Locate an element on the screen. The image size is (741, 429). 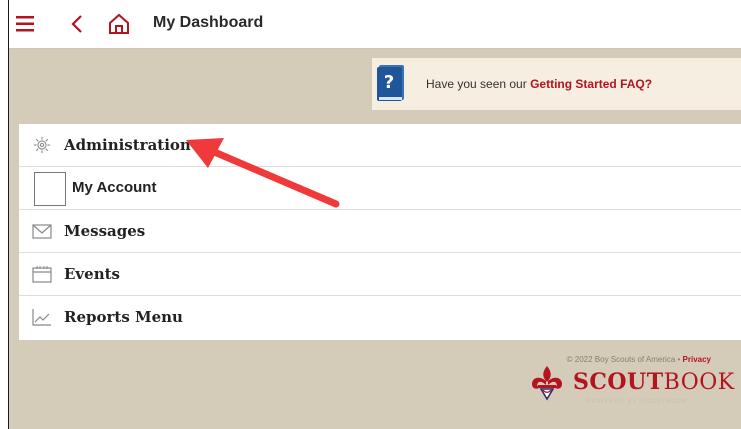
question-book-icon: ? is located at coordinates (390, 83).